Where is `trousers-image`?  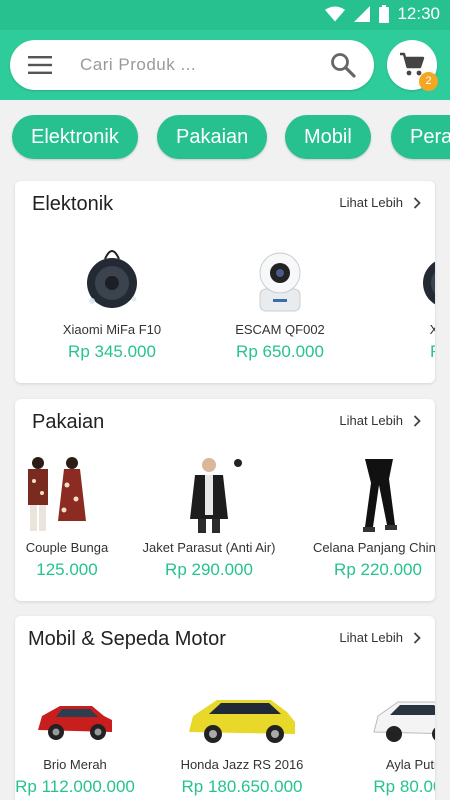
trousers-image is located at coordinates (369, 495).